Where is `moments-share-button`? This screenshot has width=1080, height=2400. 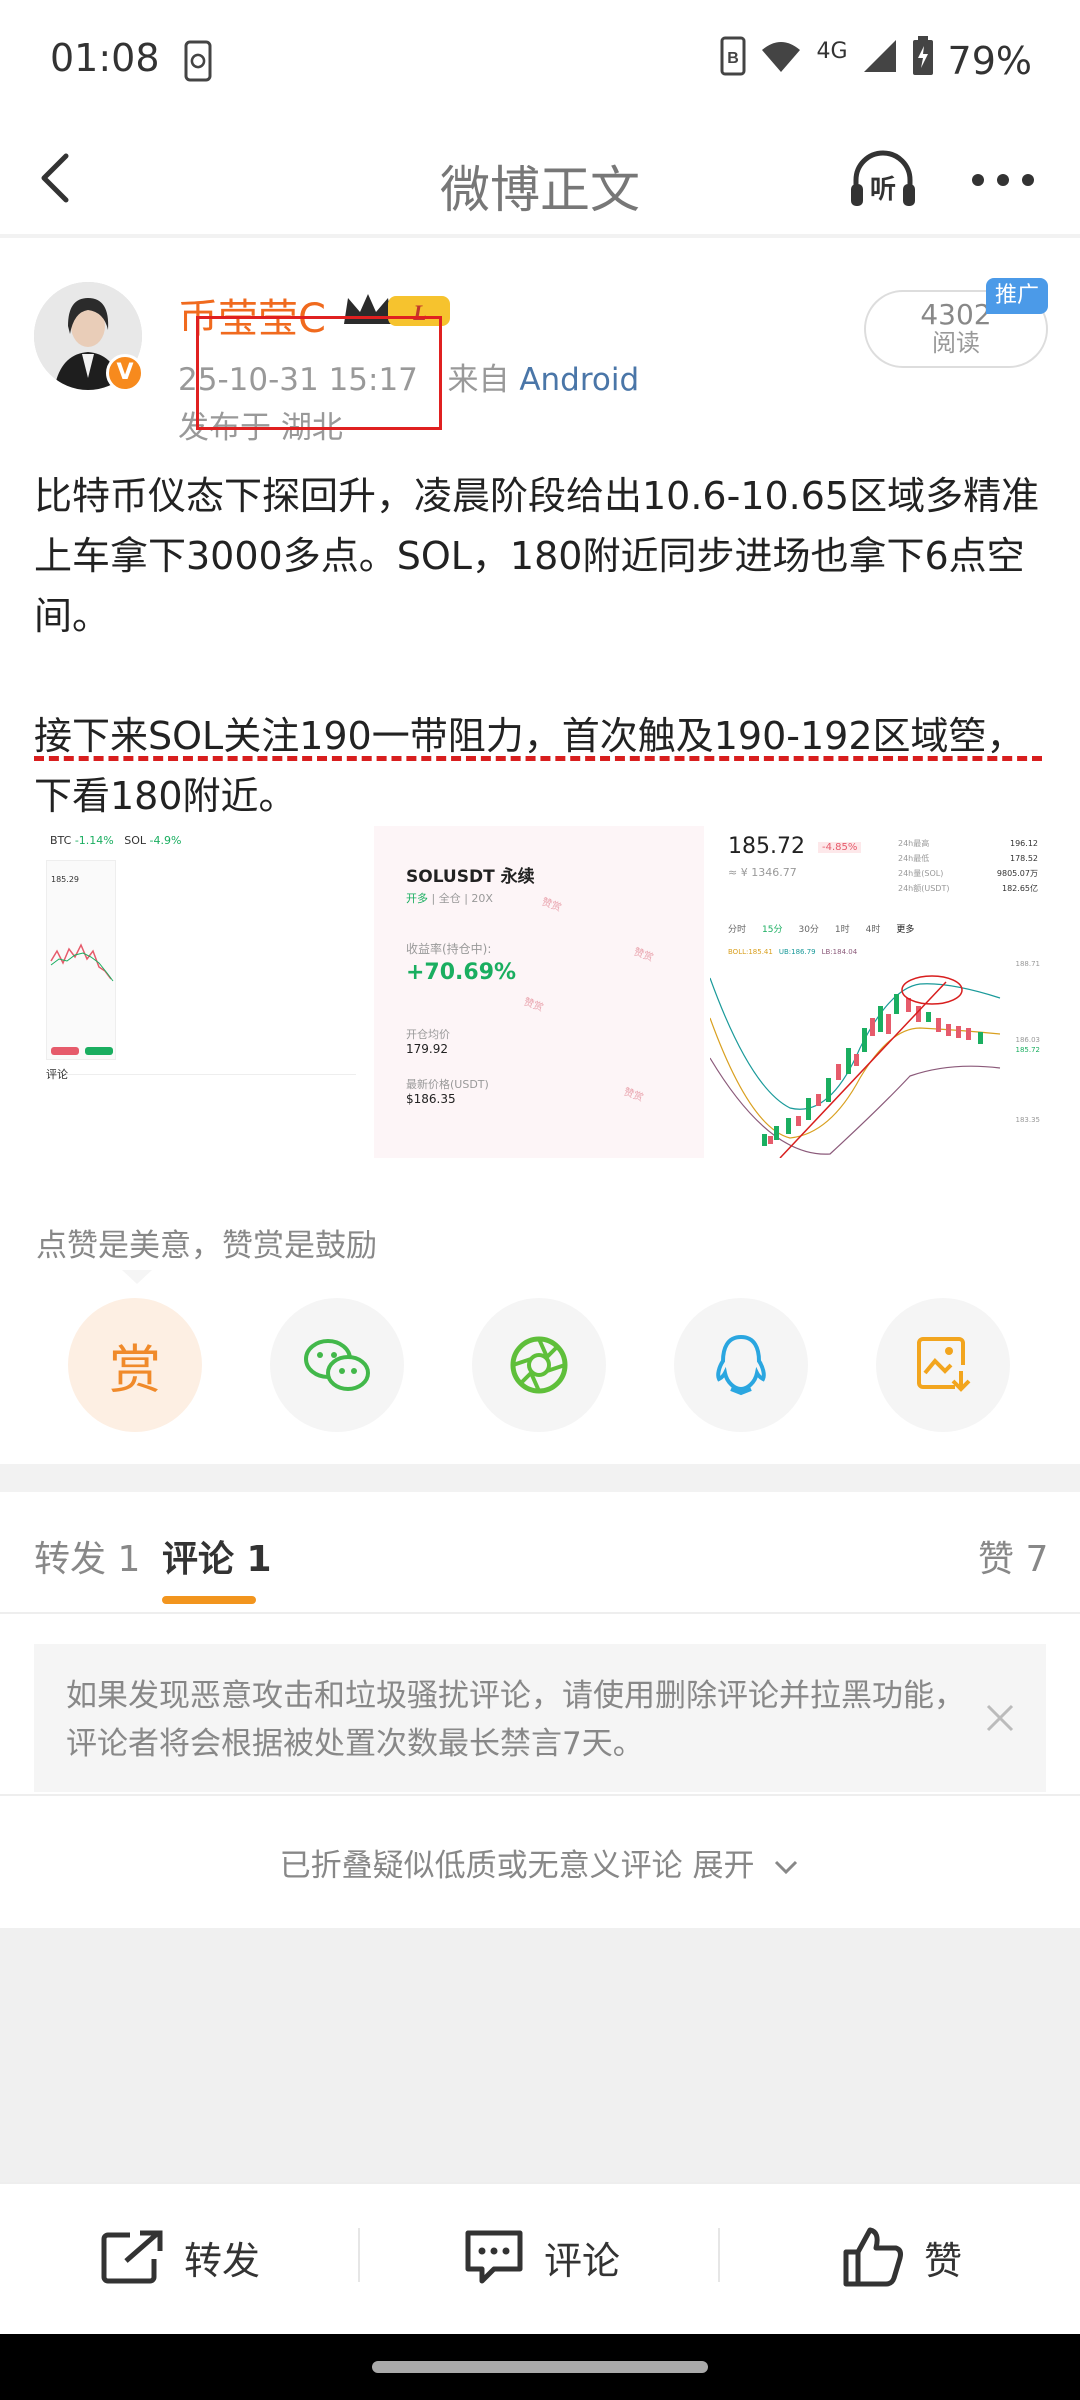 moments-share-button is located at coordinates (539, 1365).